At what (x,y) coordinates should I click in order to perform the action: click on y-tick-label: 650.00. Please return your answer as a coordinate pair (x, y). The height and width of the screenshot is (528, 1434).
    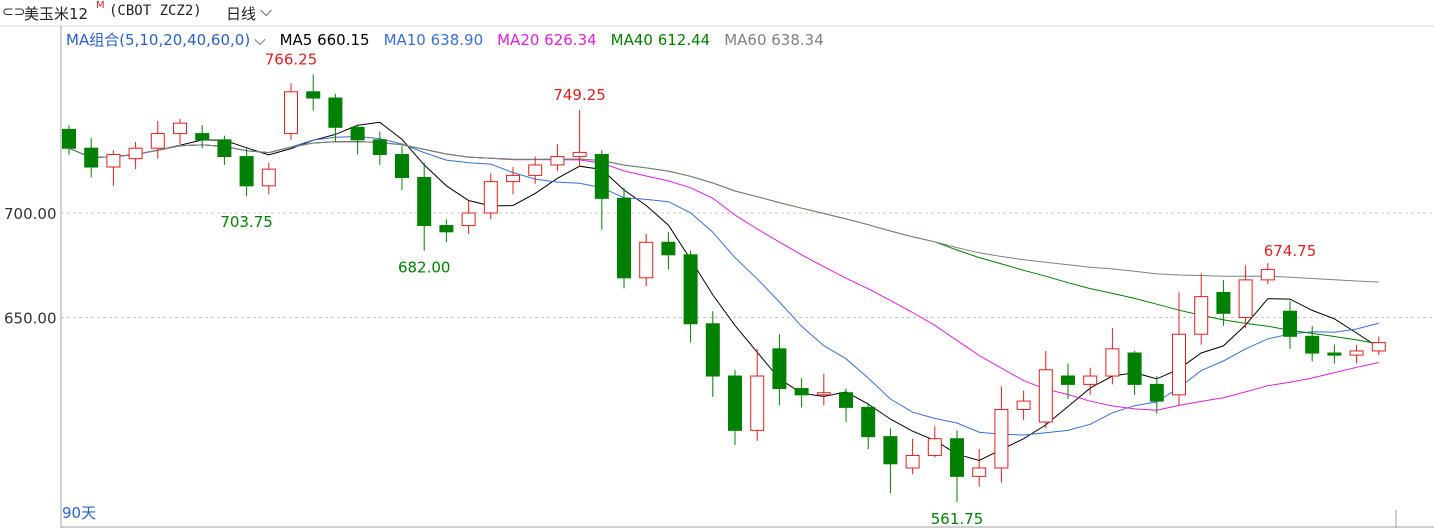
    Looking at the image, I should click on (30, 319).